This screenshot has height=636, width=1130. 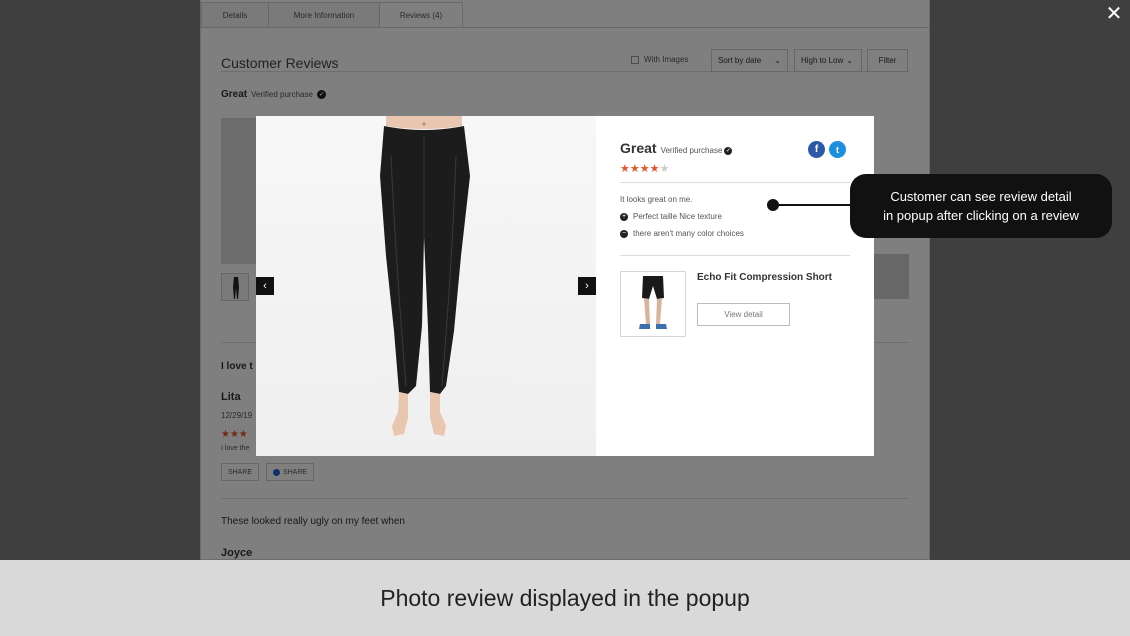 I want to click on chevron-right-icon: ›, so click(x=587, y=286).